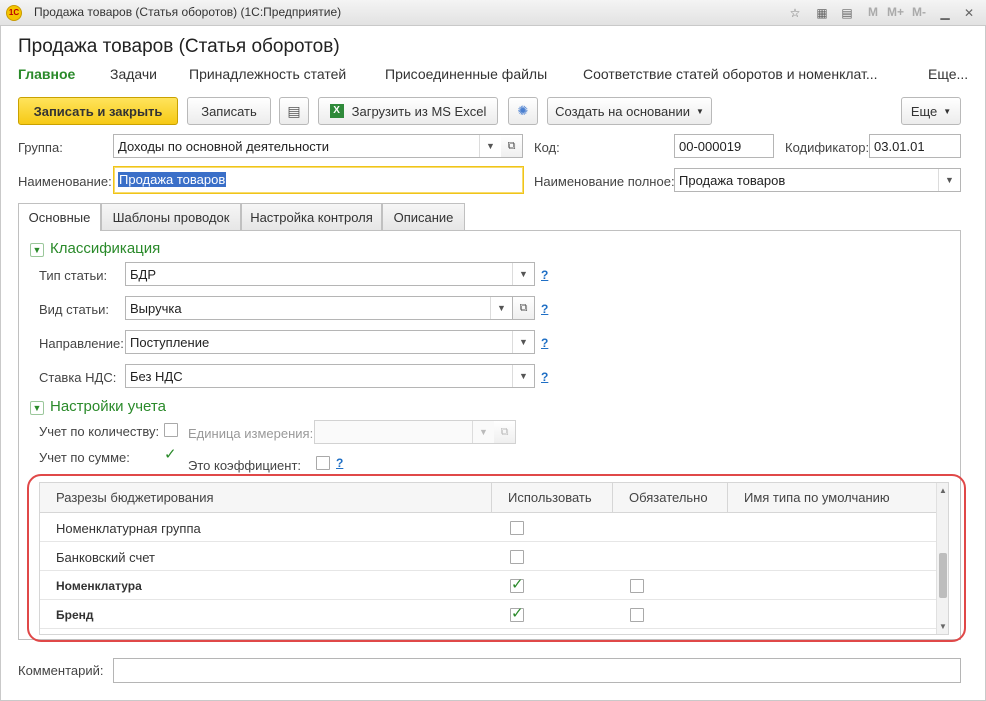 The height and width of the screenshot is (701, 986). I want to click on name-field: Продажа товаров, so click(318, 180).